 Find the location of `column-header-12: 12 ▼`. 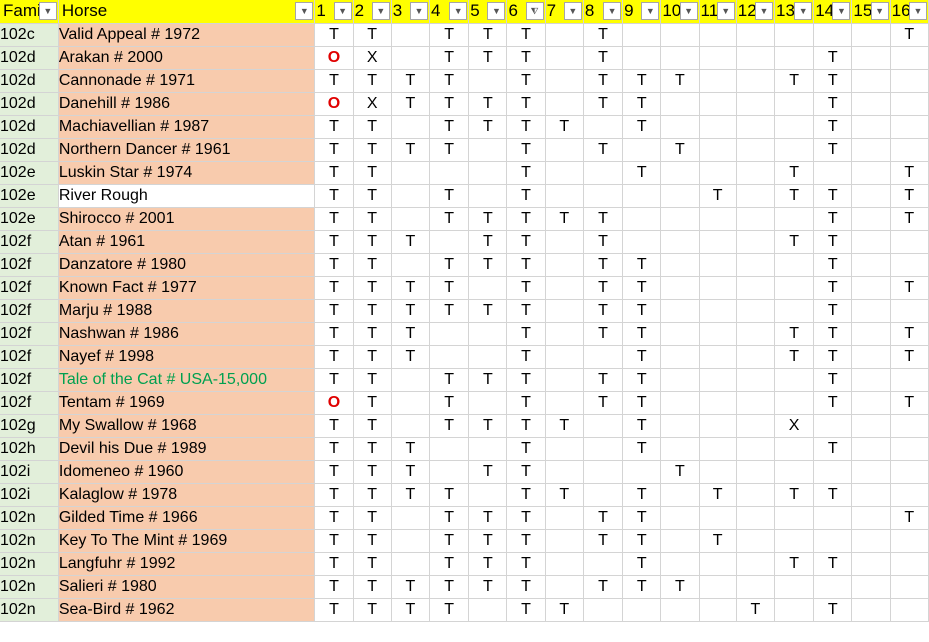

column-header-12: 12 ▼ is located at coordinates (755, 12).